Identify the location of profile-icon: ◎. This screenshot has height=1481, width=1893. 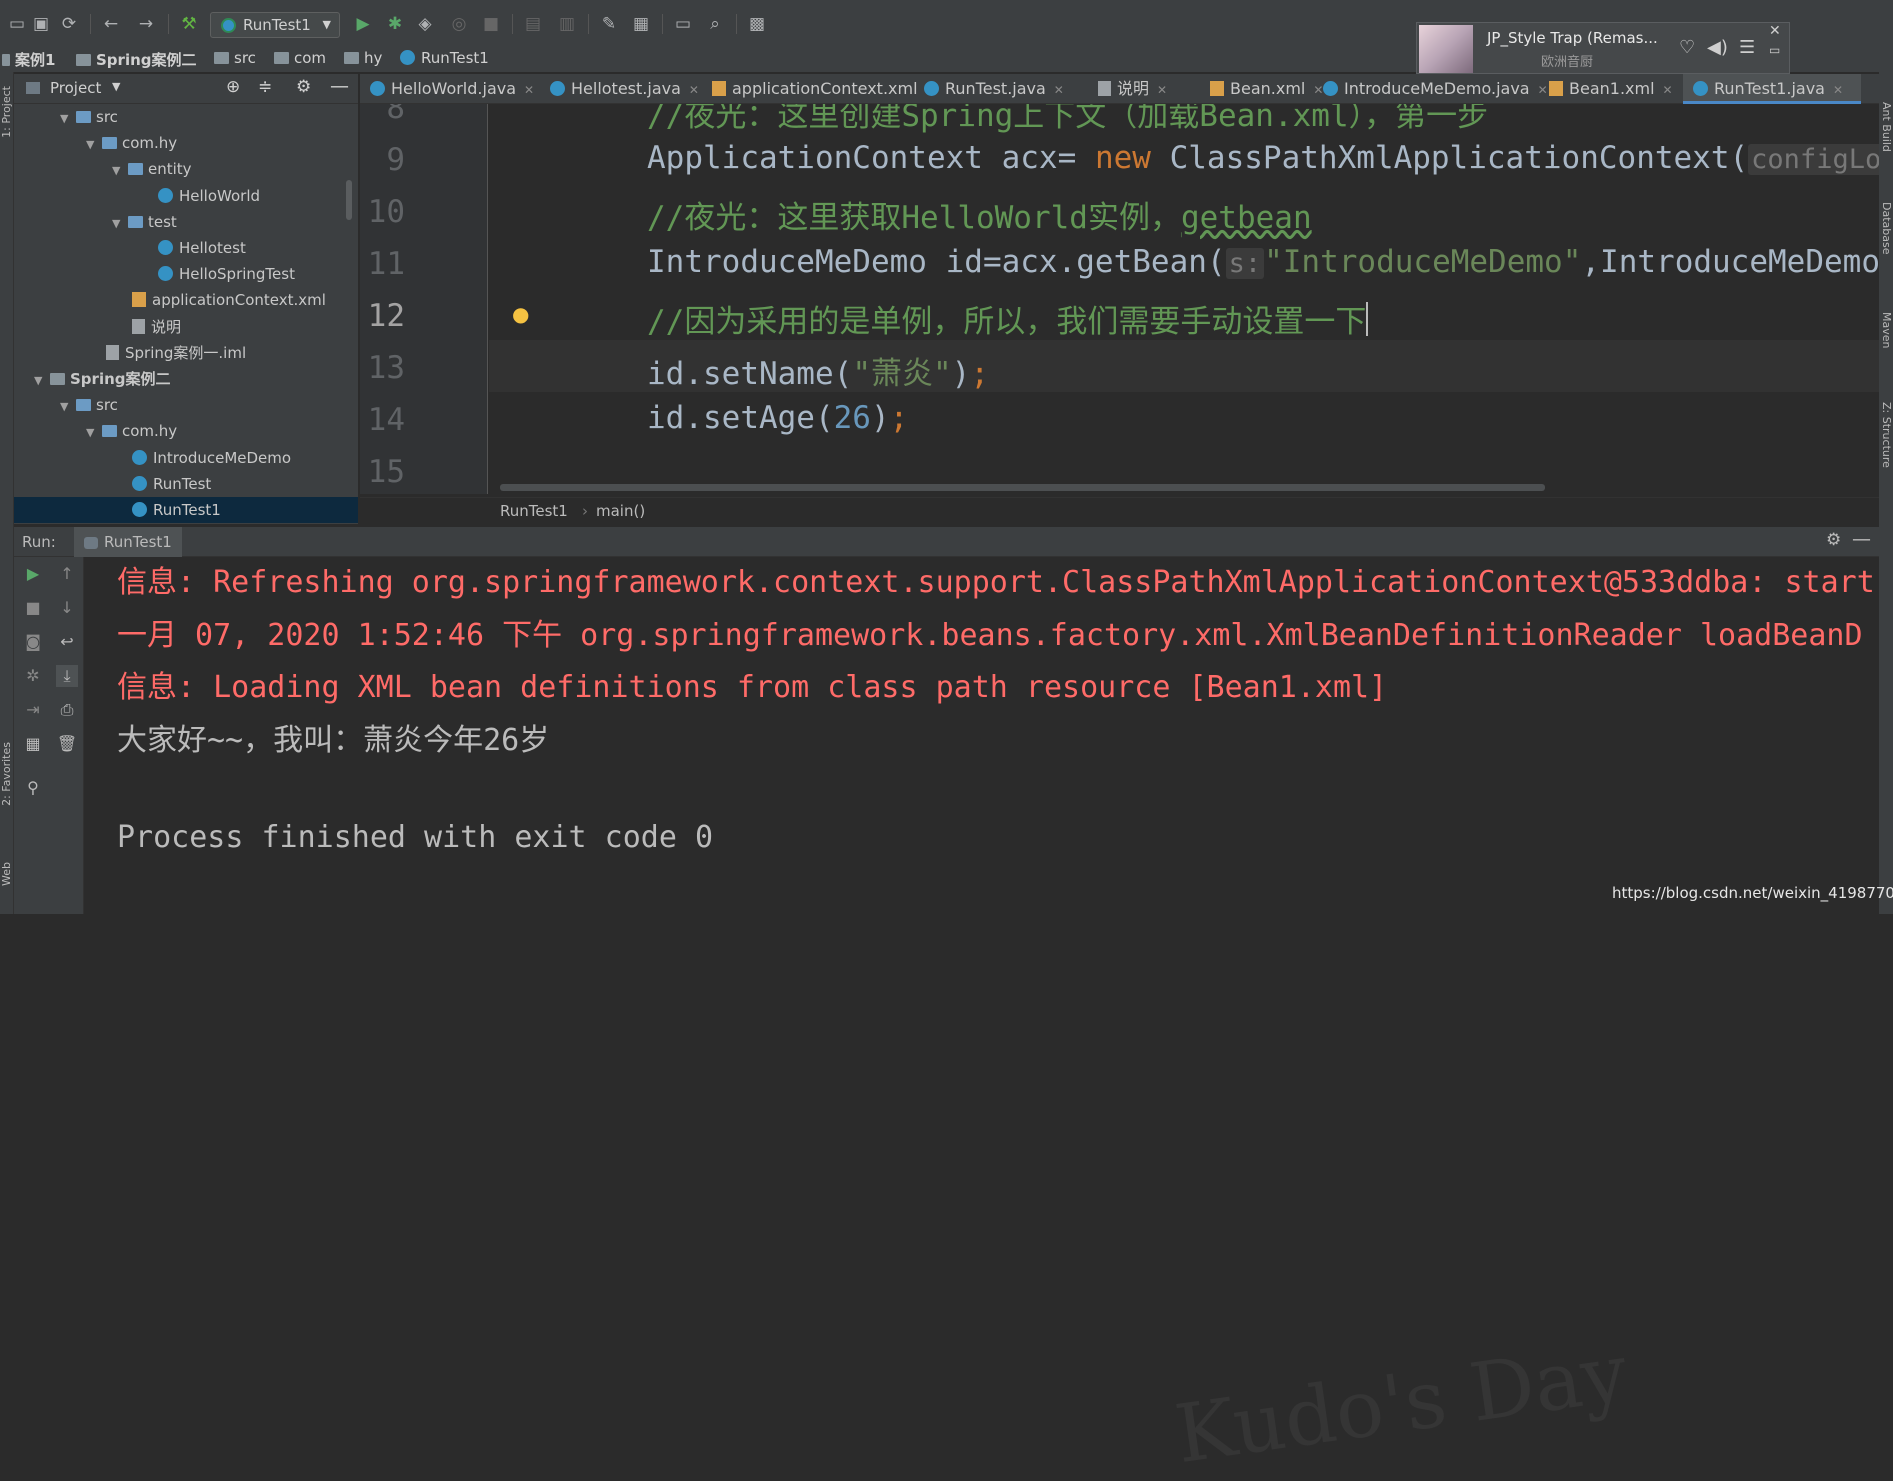
(459, 24).